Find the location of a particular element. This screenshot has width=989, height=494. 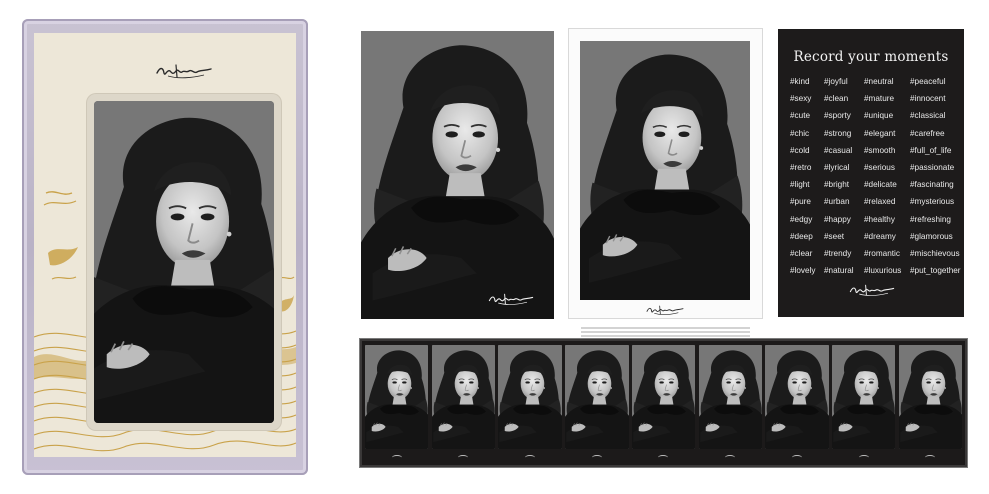

hashtag-label: #sporty is located at coordinates (837, 116).